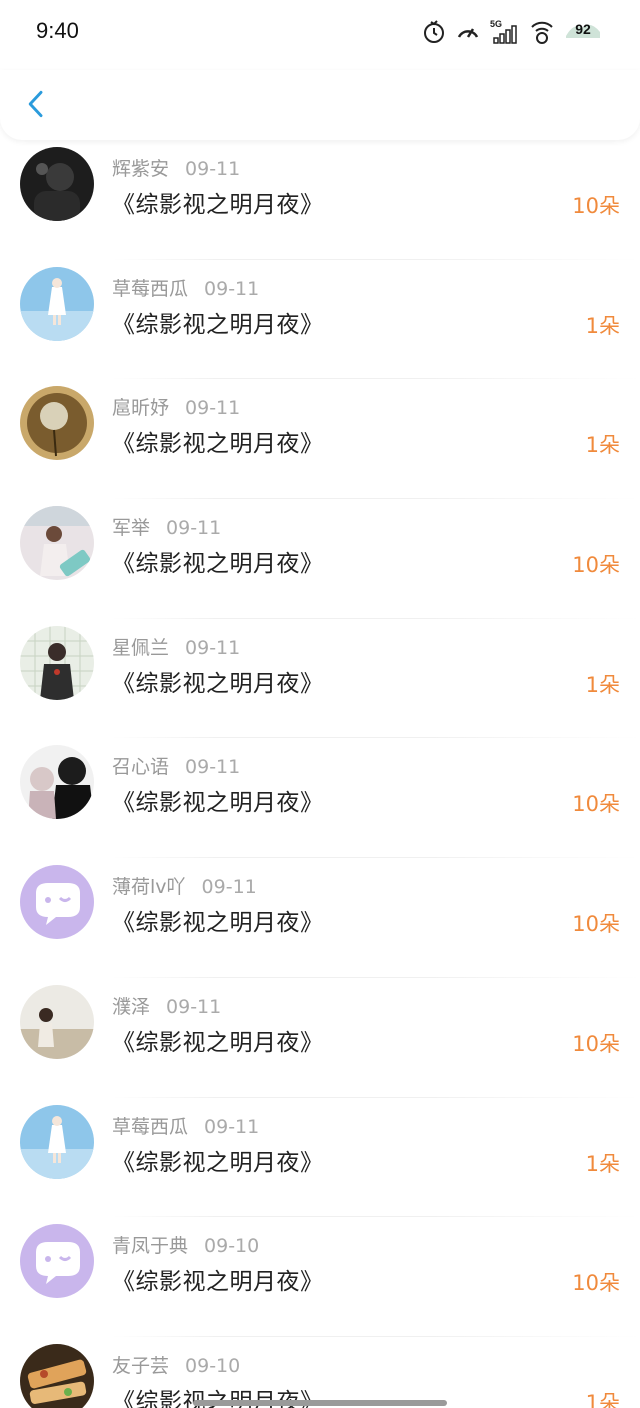 The image size is (640, 1408). What do you see at coordinates (140, 408) in the screenshot?
I see `username: 扈昕妤` at bounding box center [140, 408].